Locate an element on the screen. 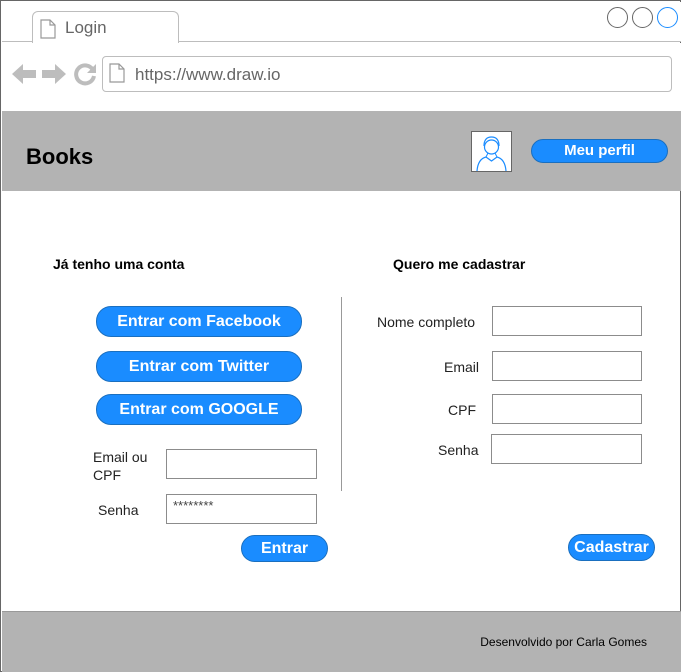  login-password-label: Senha is located at coordinates (118, 510).